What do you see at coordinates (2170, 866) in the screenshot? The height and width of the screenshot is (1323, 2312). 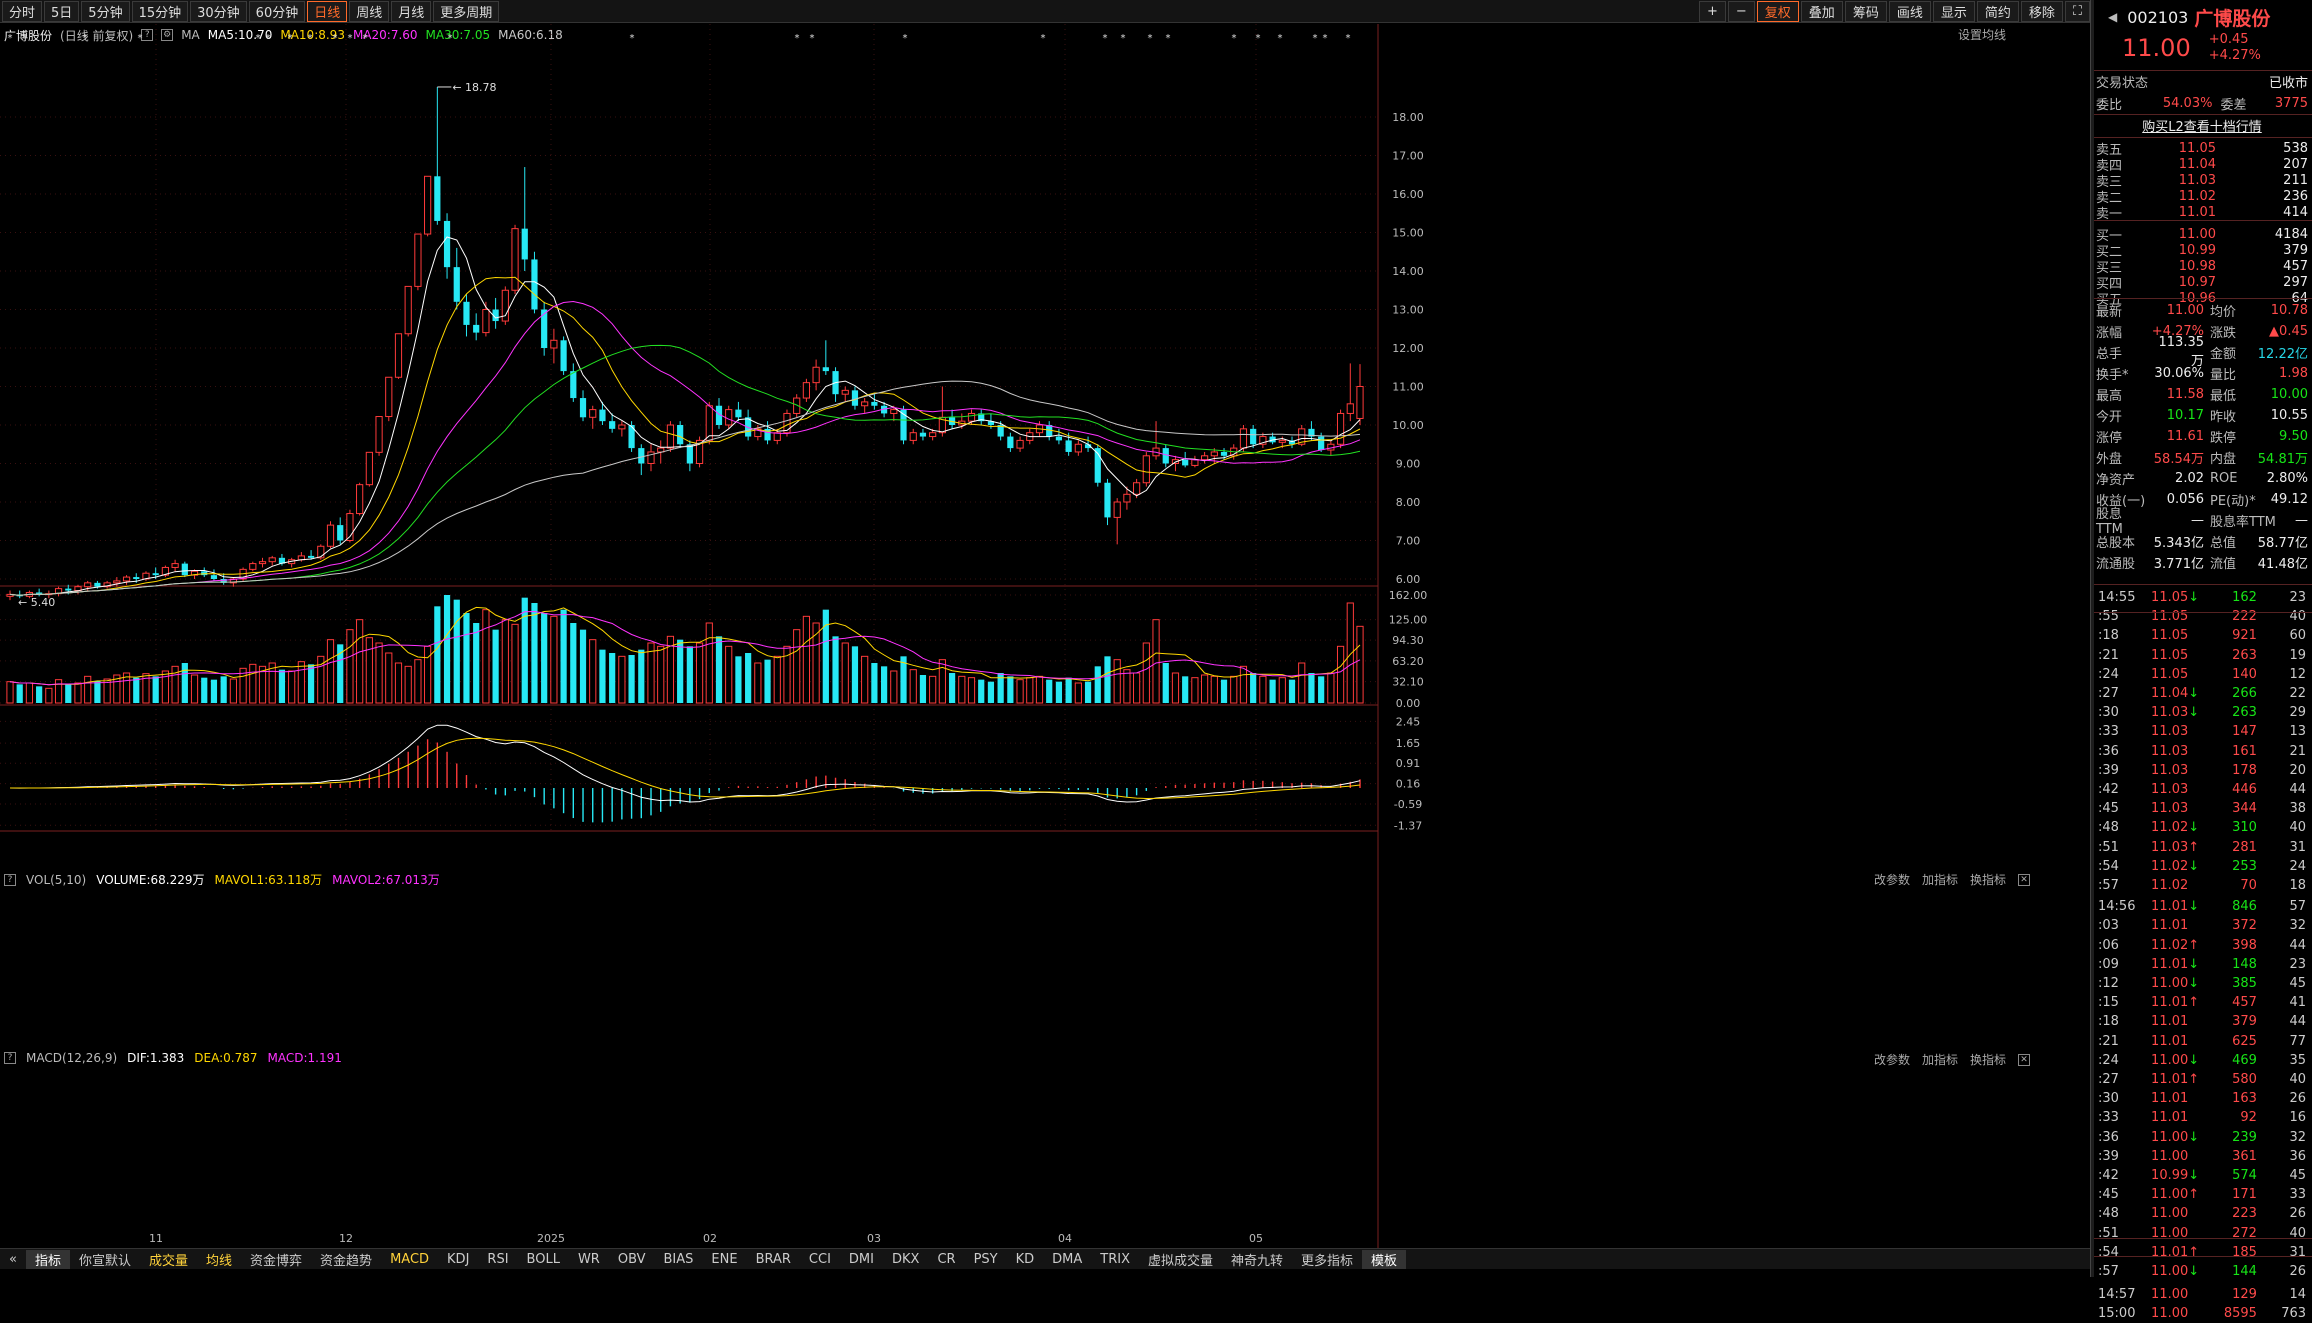 I see `tick-price: 11.02` at bounding box center [2170, 866].